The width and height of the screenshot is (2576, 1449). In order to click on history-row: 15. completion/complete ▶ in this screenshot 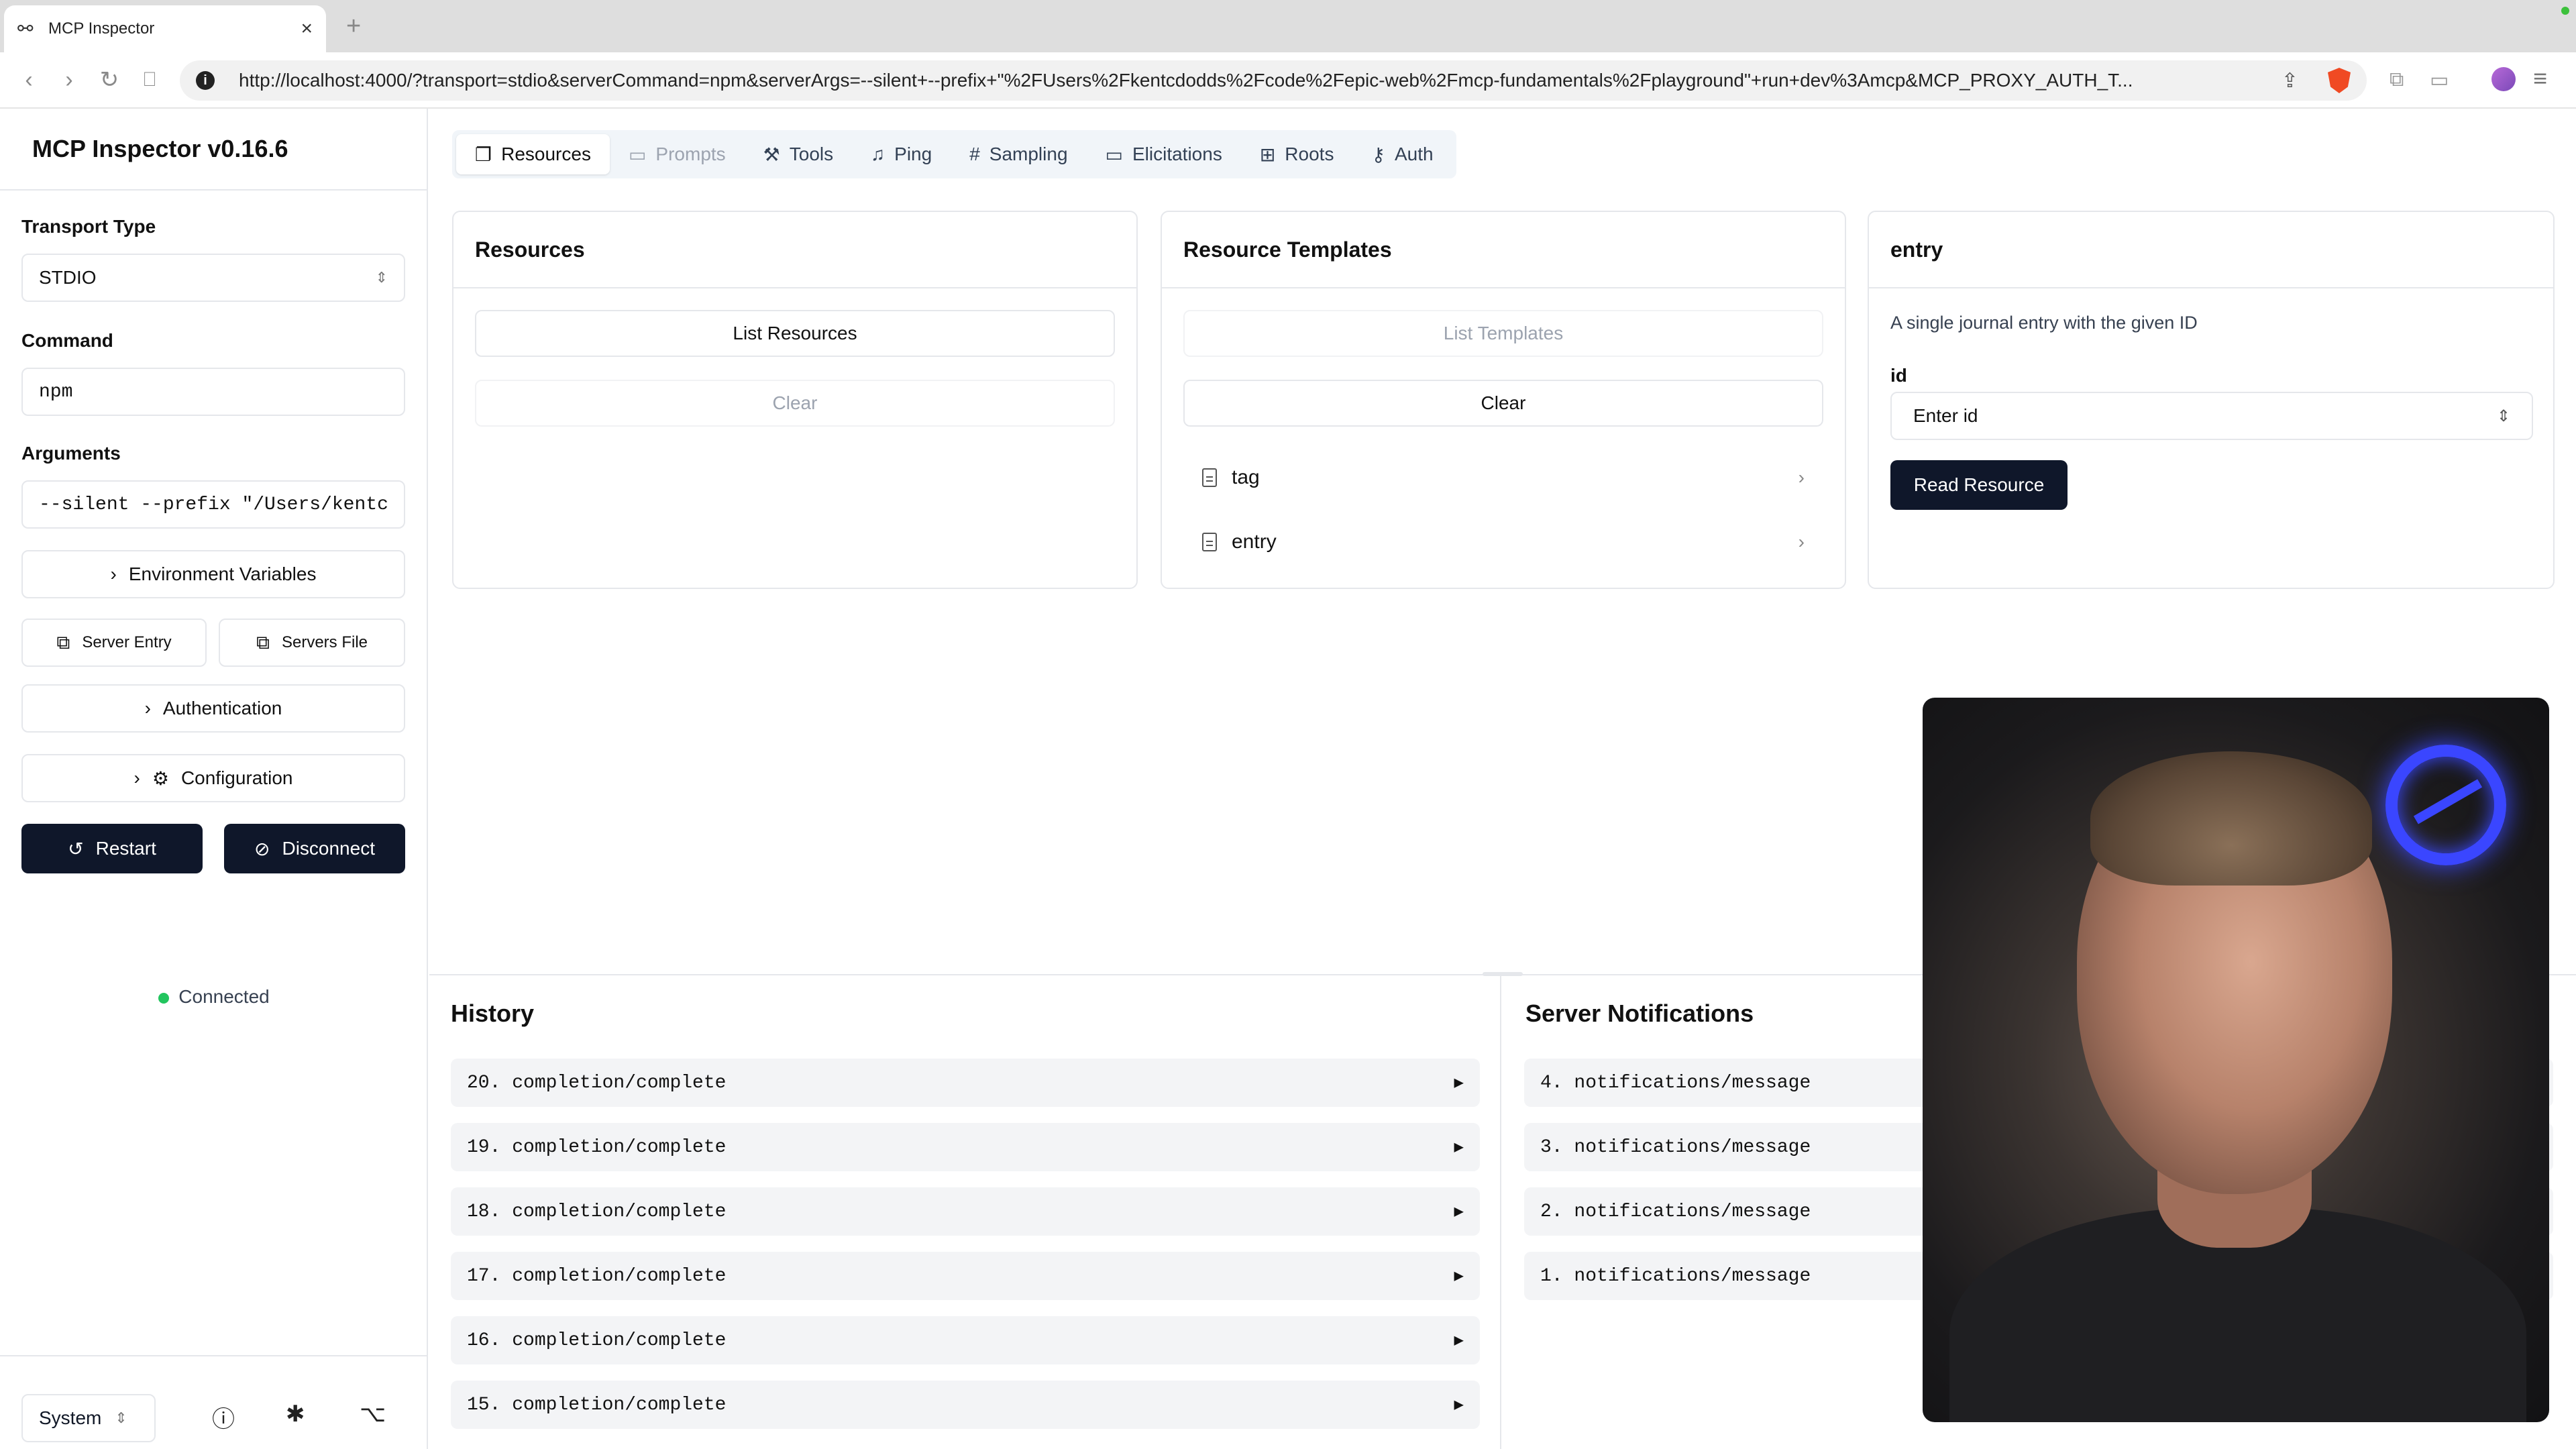, I will do `click(965, 1405)`.